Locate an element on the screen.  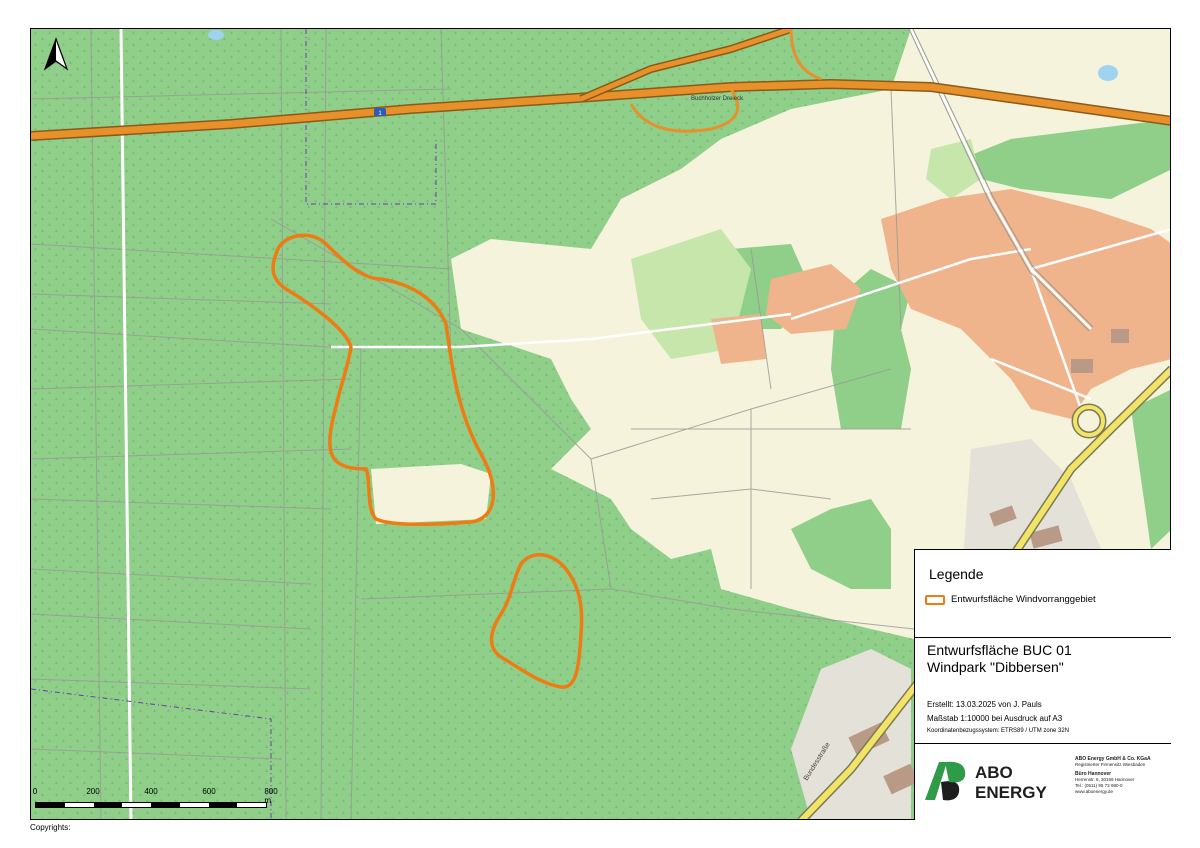
project-title-line1: Entwurfsfläche BUC 01 is located at coordinates (999, 650).